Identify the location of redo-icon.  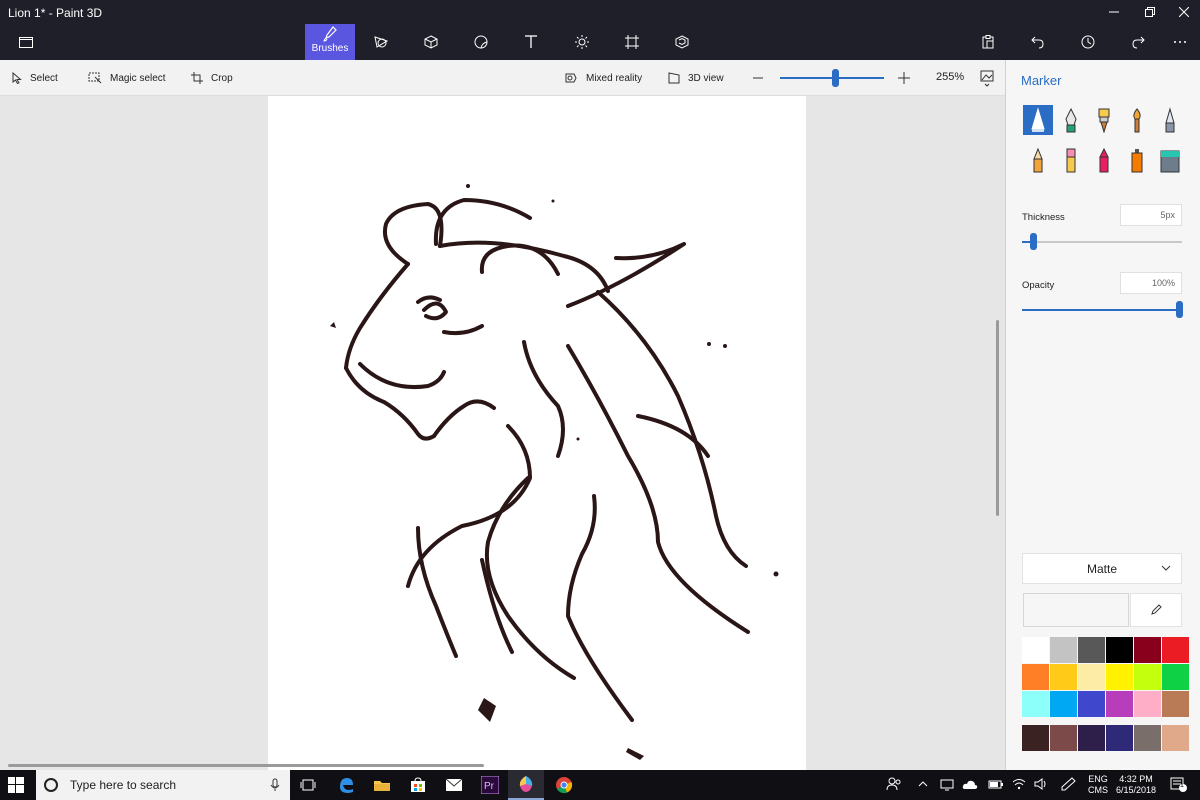
(1138, 42).